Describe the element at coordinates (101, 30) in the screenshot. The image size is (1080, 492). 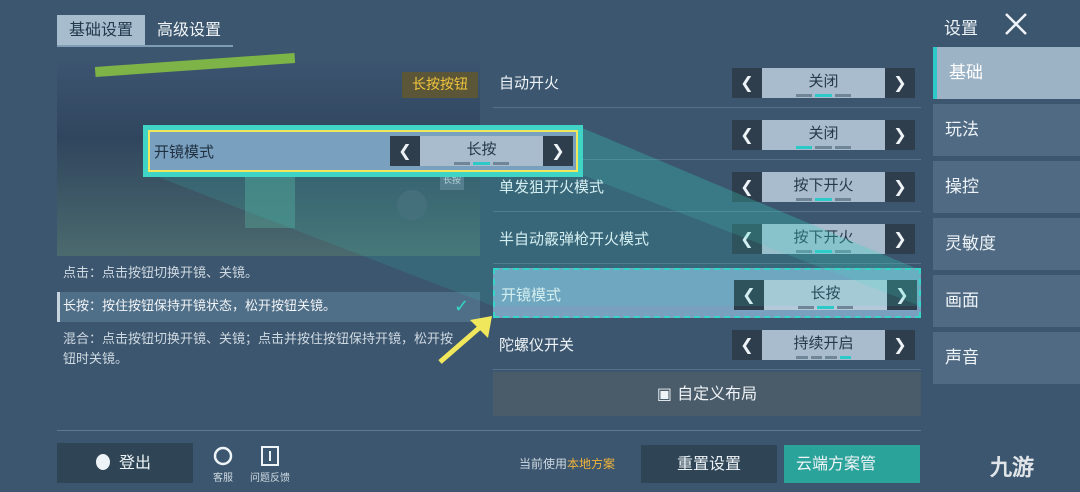
I see `tab-basic: 基础设置` at that location.